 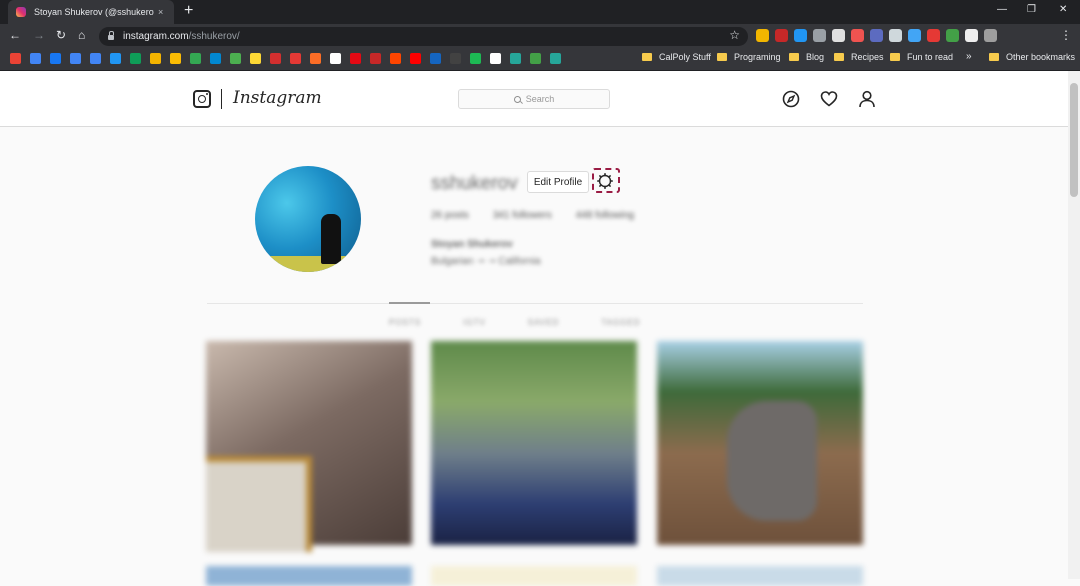 I want to click on forward-button: →, so click(x=39, y=35).